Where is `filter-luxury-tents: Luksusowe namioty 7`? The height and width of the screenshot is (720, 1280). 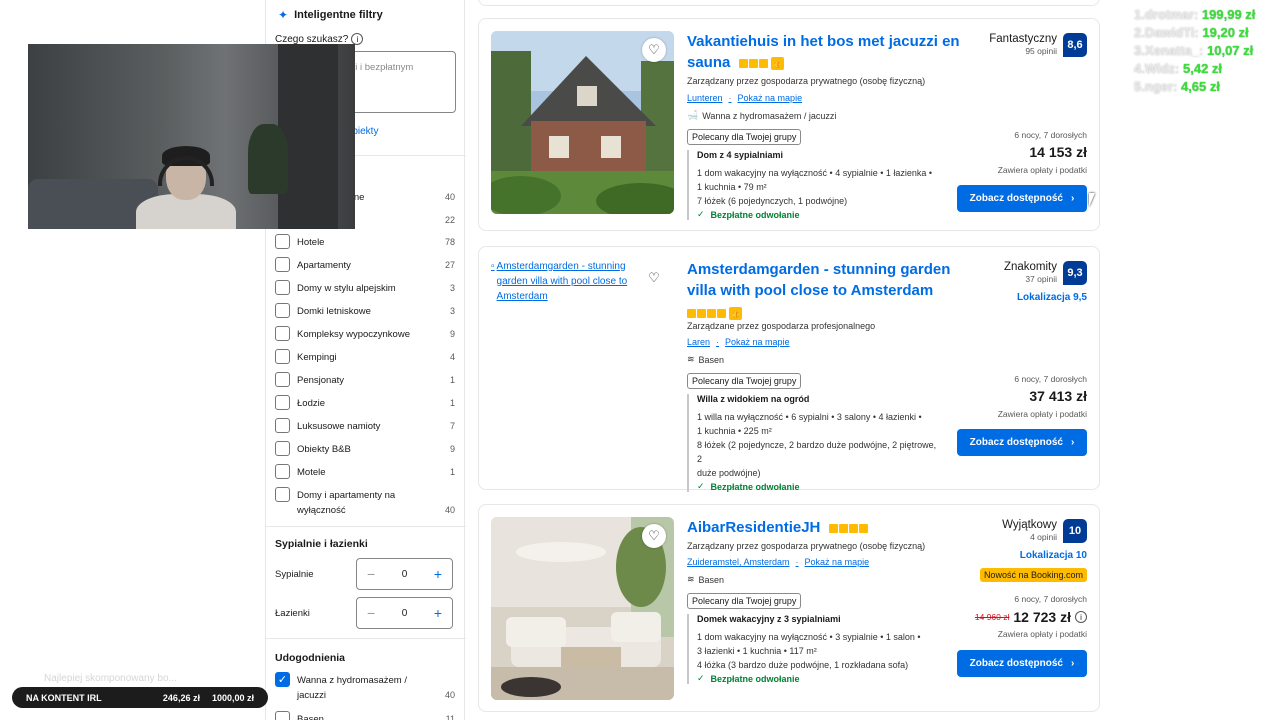 filter-luxury-tents: Luksusowe namioty 7 is located at coordinates (365, 426).